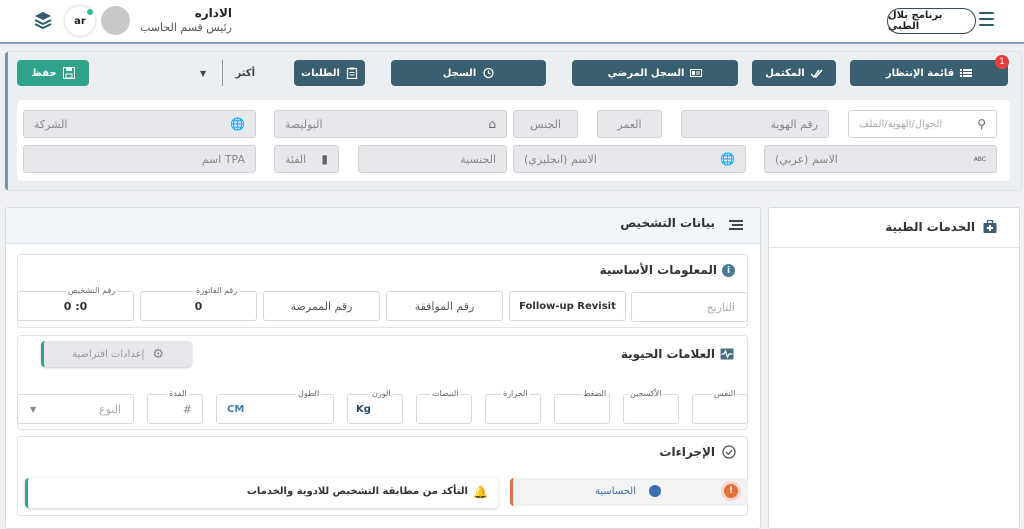 The width and height of the screenshot is (1024, 529). I want to click on policy-field: البوليصة ⌂, so click(390, 124).